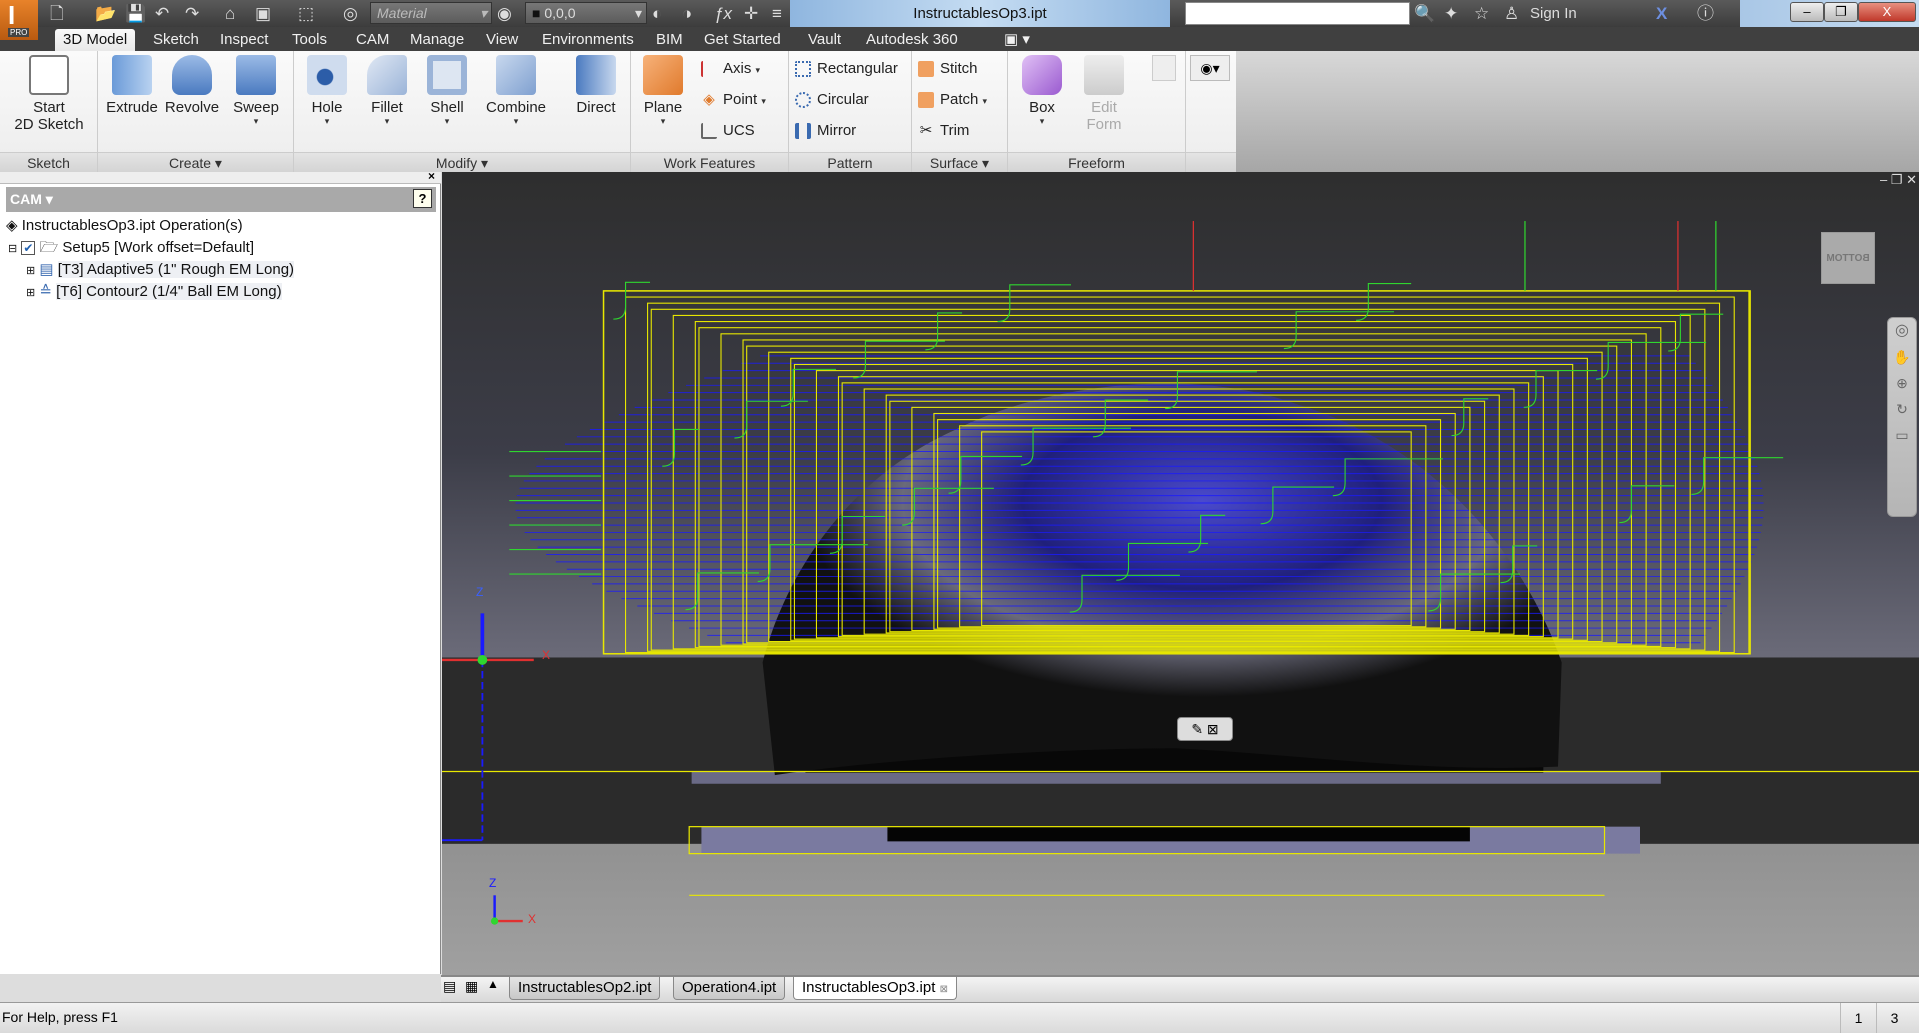 Image resolution: width=1919 pixels, height=1033 pixels. What do you see at coordinates (256, 91) in the screenshot?
I see `sweep-button: Sweep ▾` at bounding box center [256, 91].